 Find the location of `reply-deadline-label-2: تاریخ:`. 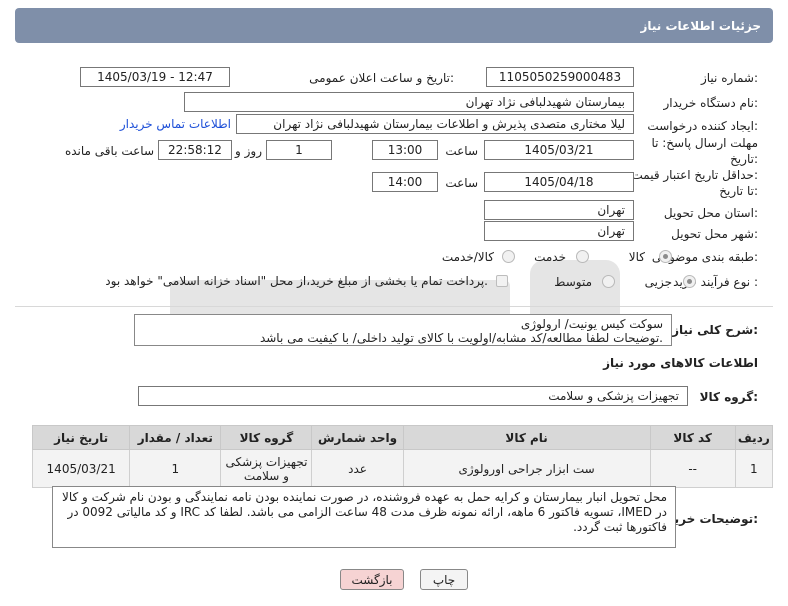

reply-deadline-label-2: تاریخ: is located at coordinates (744, 159).